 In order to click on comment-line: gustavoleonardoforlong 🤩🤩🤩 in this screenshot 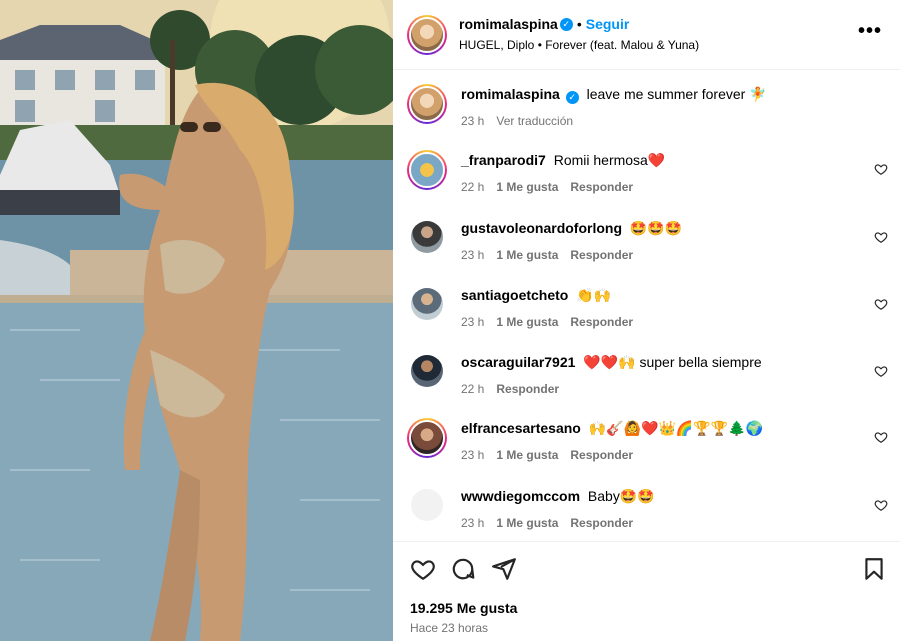, I will do `click(571, 228)`.